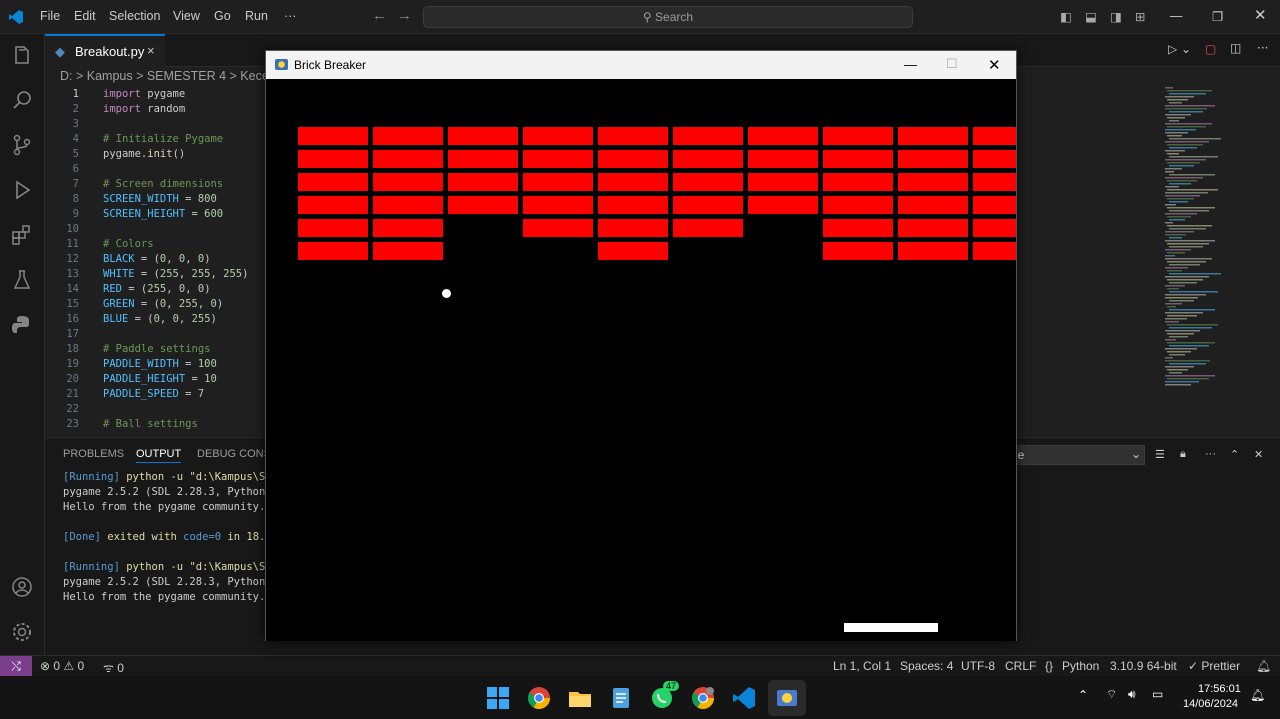 The height and width of the screenshot is (719, 1280). What do you see at coordinates (1217, 16) in the screenshot?
I see `restore-icon: ❐` at bounding box center [1217, 16].